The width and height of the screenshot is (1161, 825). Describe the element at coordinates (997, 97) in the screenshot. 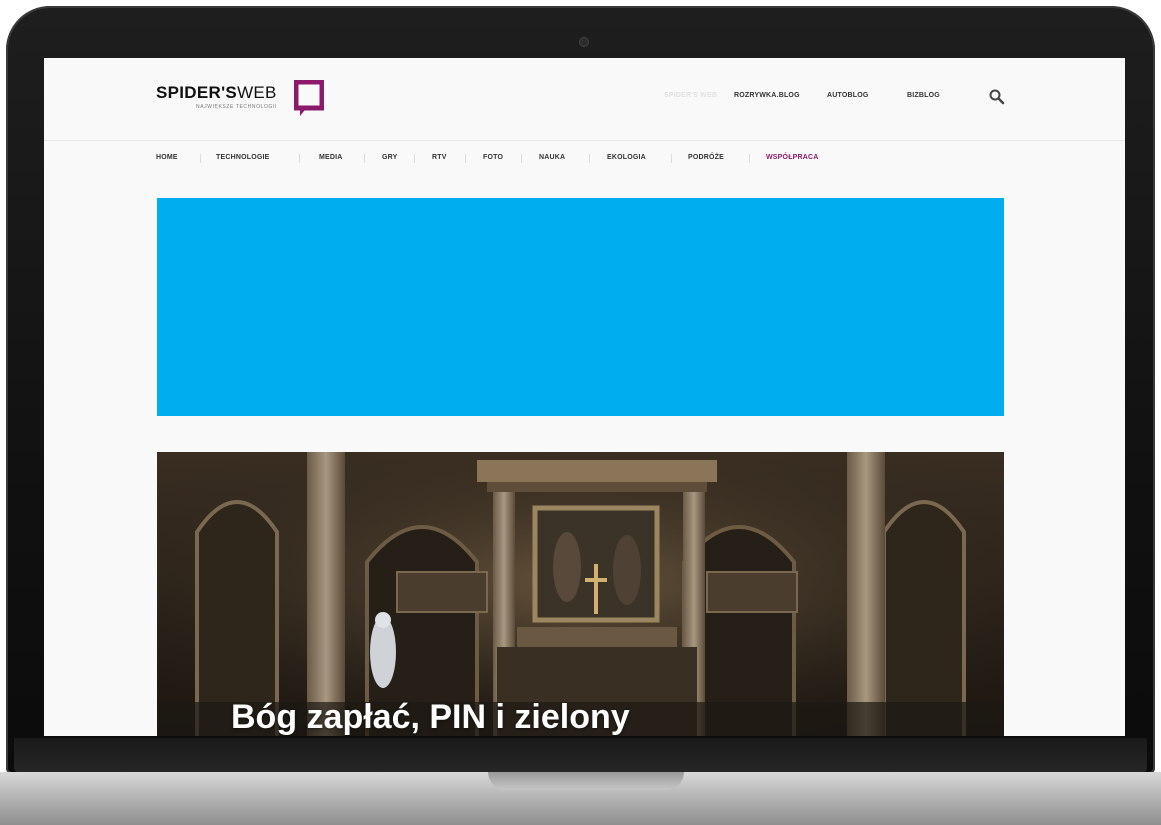

I see `search-icon` at that location.